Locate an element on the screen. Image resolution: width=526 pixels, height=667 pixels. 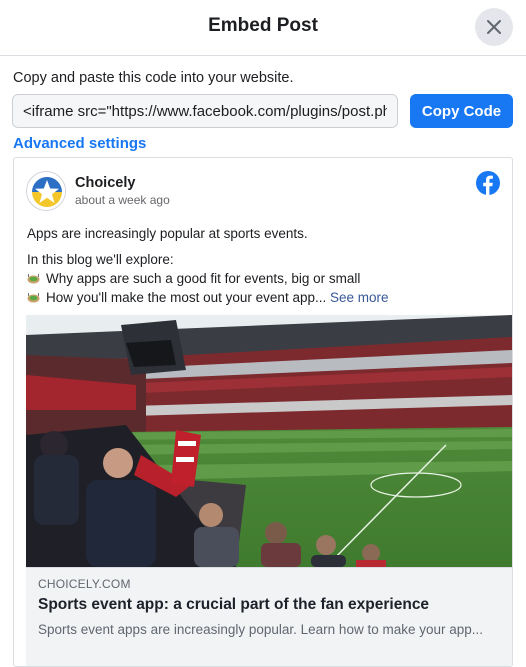
avatar is located at coordinates (46, 191).